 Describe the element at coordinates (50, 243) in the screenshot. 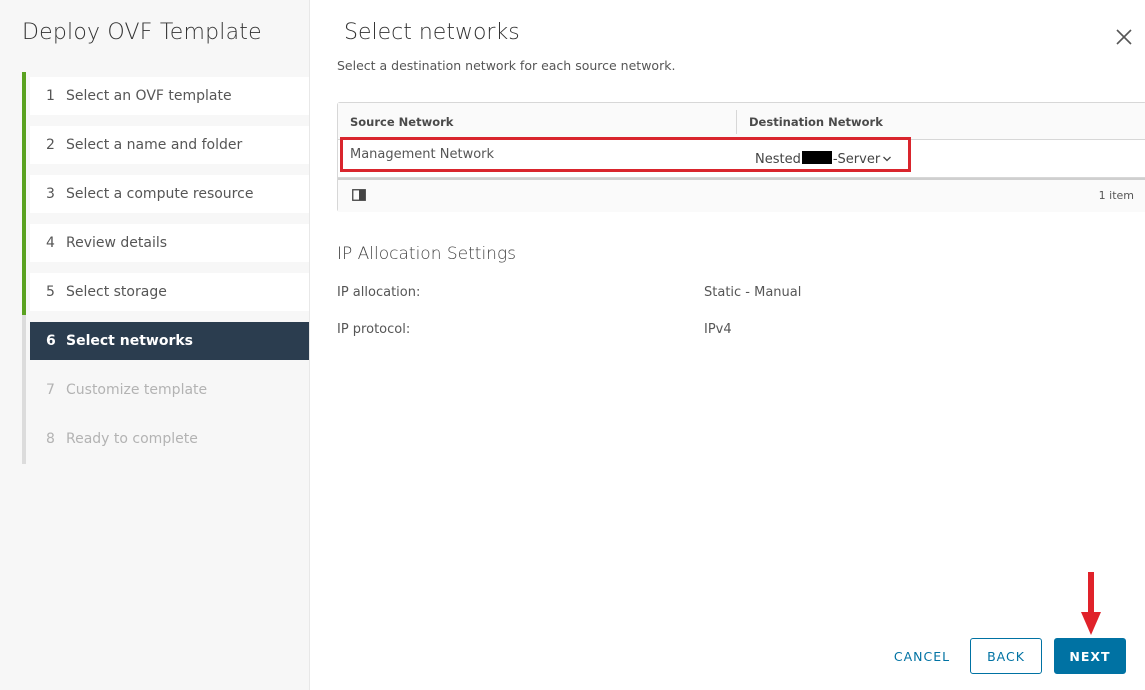

I see `step-number: 4` at that location.